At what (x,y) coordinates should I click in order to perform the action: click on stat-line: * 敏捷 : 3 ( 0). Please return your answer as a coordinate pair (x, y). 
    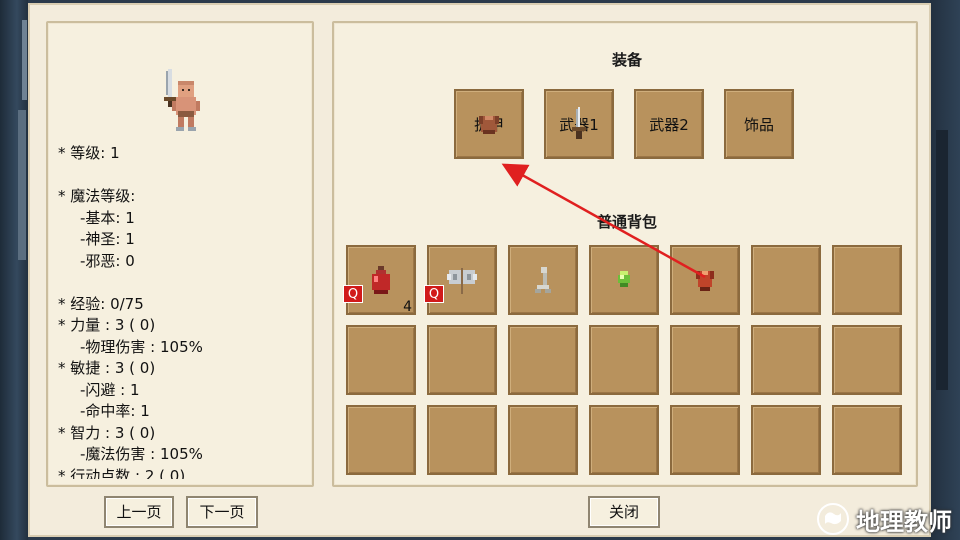
    Looking at the image, I should click on (107, 368).